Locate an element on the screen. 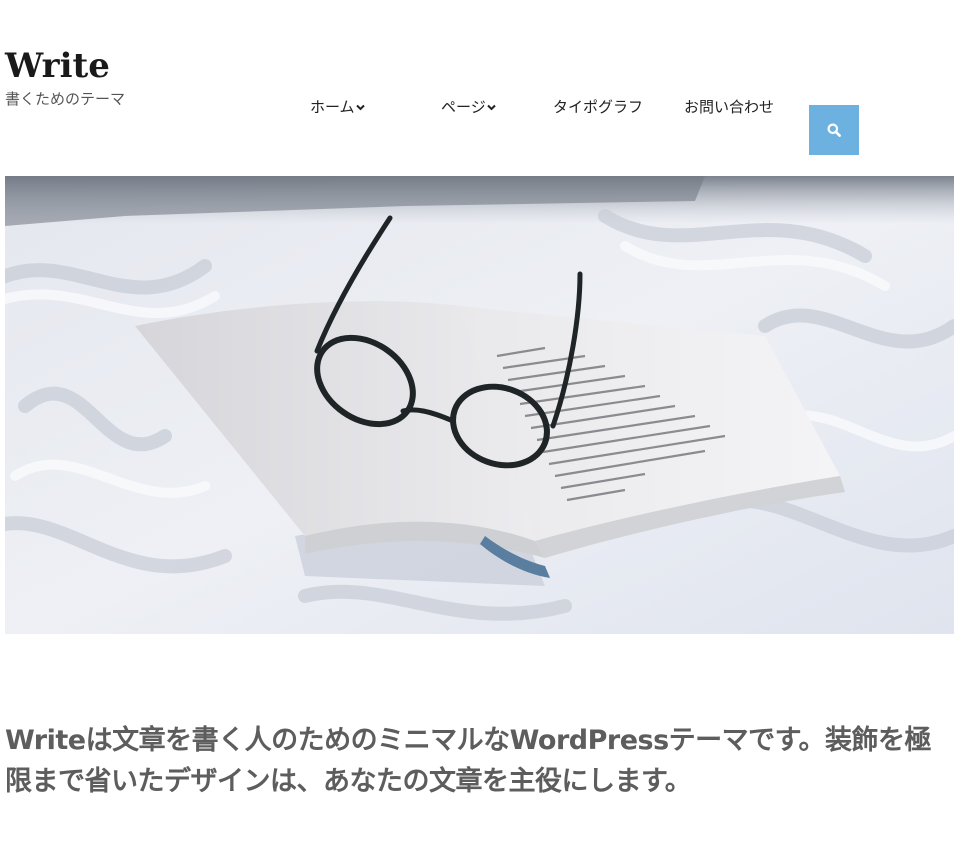 The width and height of the screenshot is (959, 852). search-button is located at coordinates (834, 130).